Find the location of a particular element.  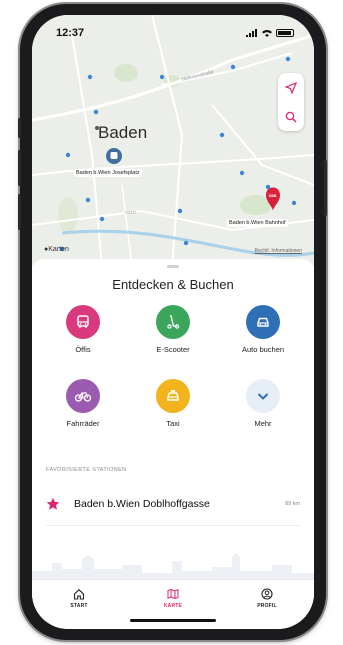

favorite-station-name: Baden b.Wien Doblhoffgasse is located at coordinates (142, 504).